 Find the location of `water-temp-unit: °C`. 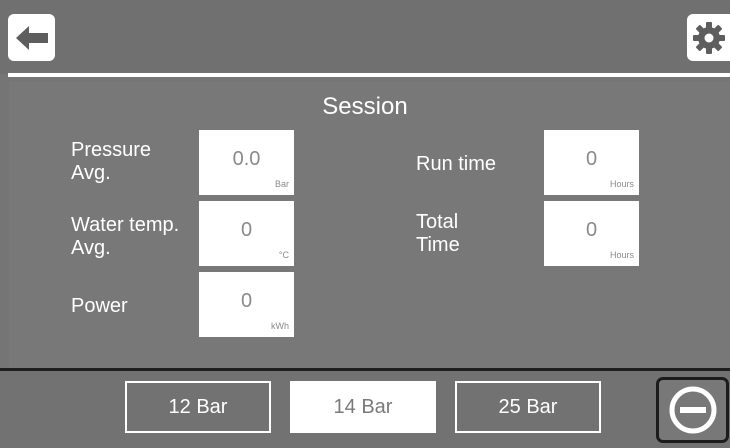

water-temp-unit: °C is located at coordinates (283, 255).